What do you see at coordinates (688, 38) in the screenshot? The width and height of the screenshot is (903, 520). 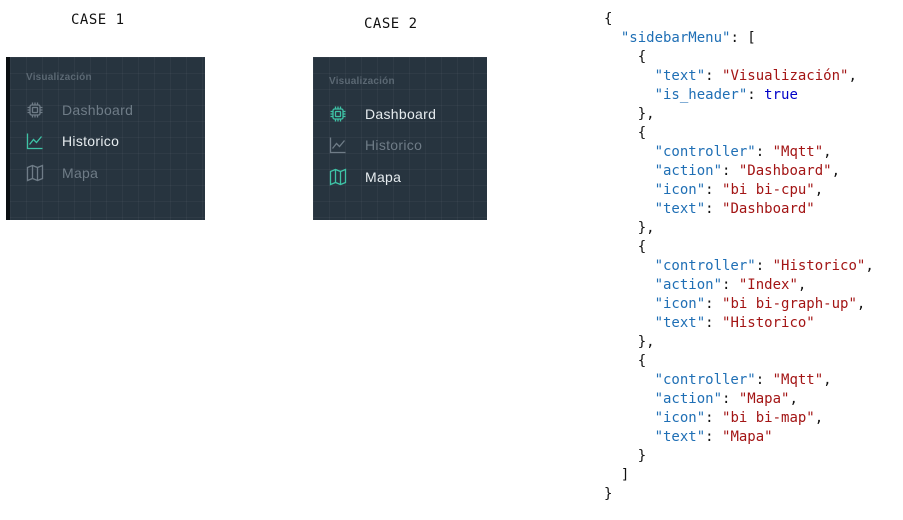 I see `code-line: "sidebarMenu": [` at bounding box center [688, 38].